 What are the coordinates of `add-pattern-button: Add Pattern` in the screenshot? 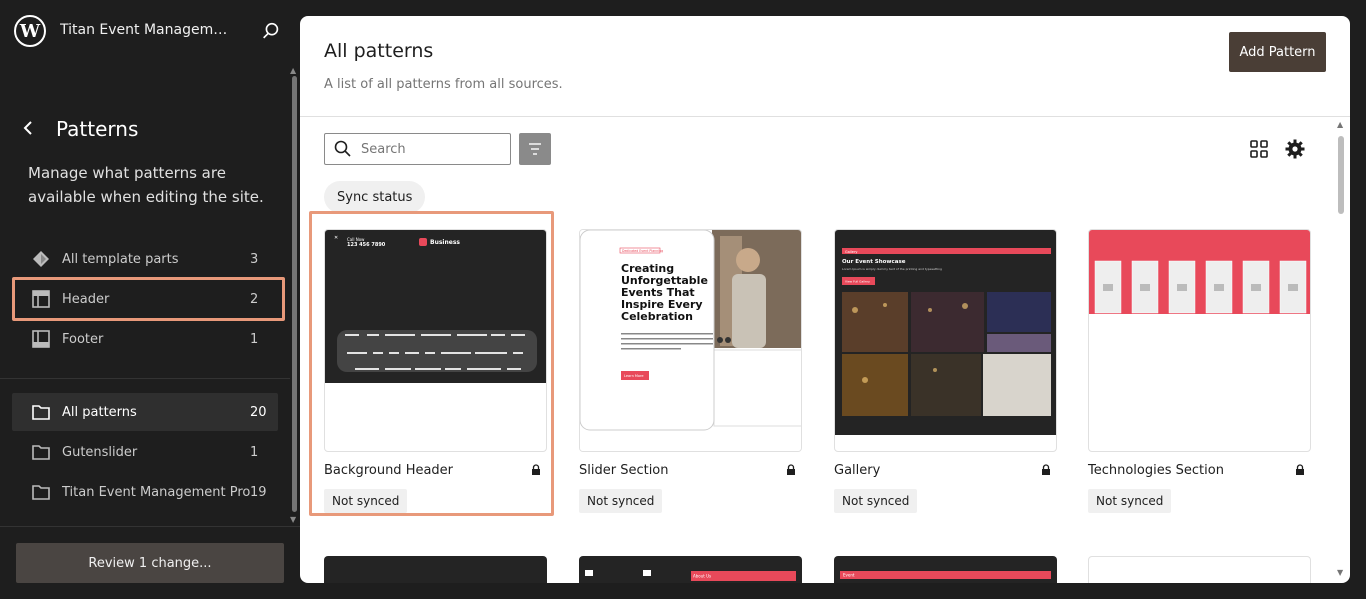 It's located at (1277, 52).